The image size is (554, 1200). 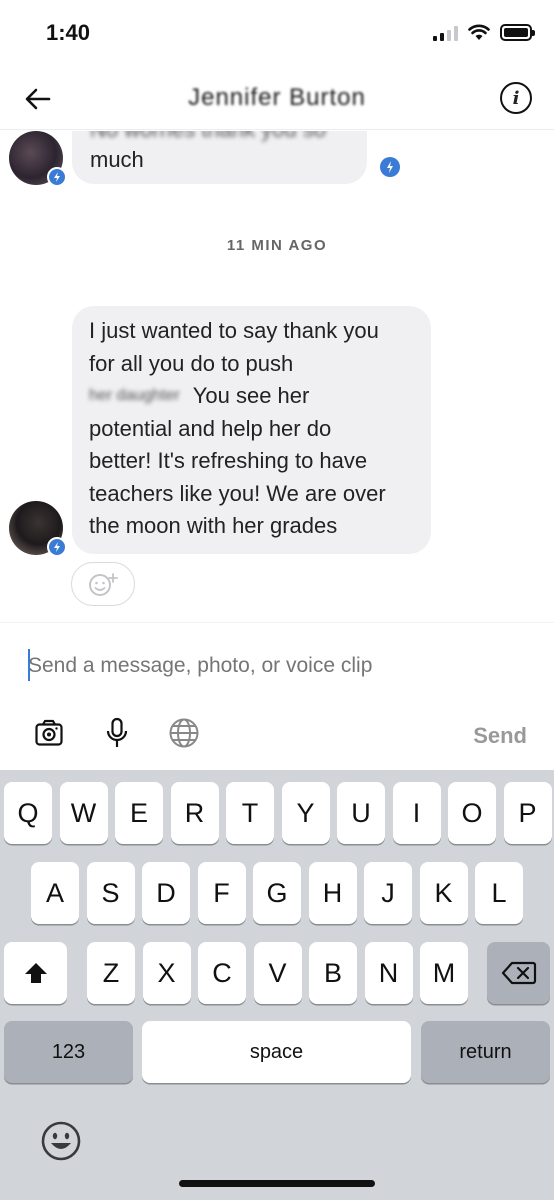 I want to click on message-text-line: I just wanted to say thank you, so click(x=234, y=330).